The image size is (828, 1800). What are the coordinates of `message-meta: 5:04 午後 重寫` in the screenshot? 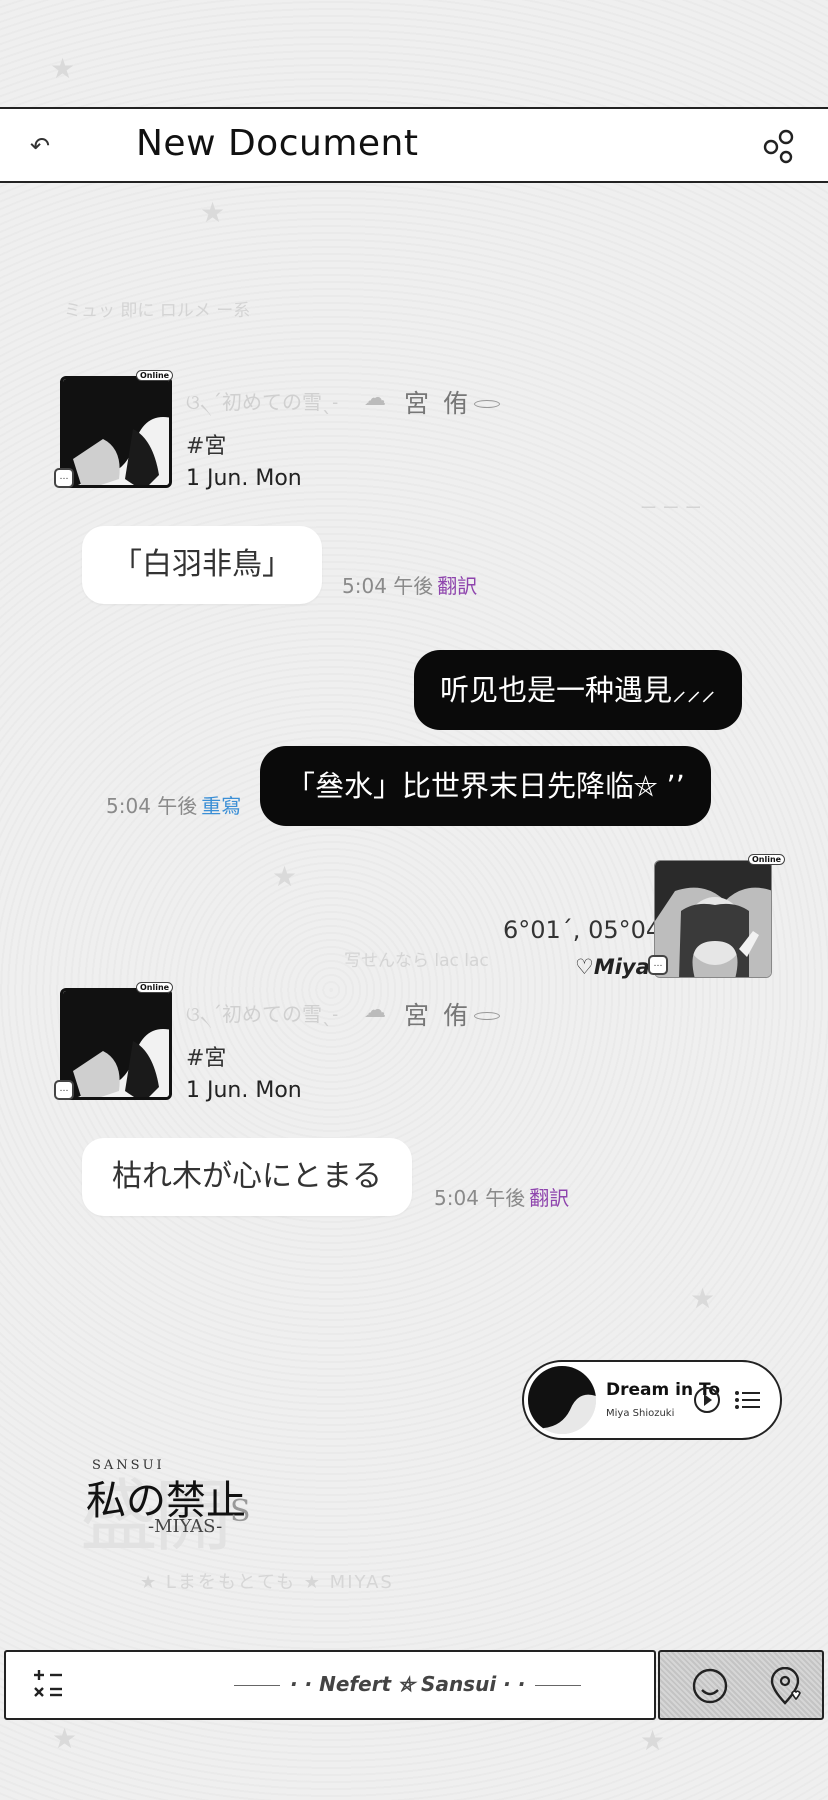 It's located at (173, 804).